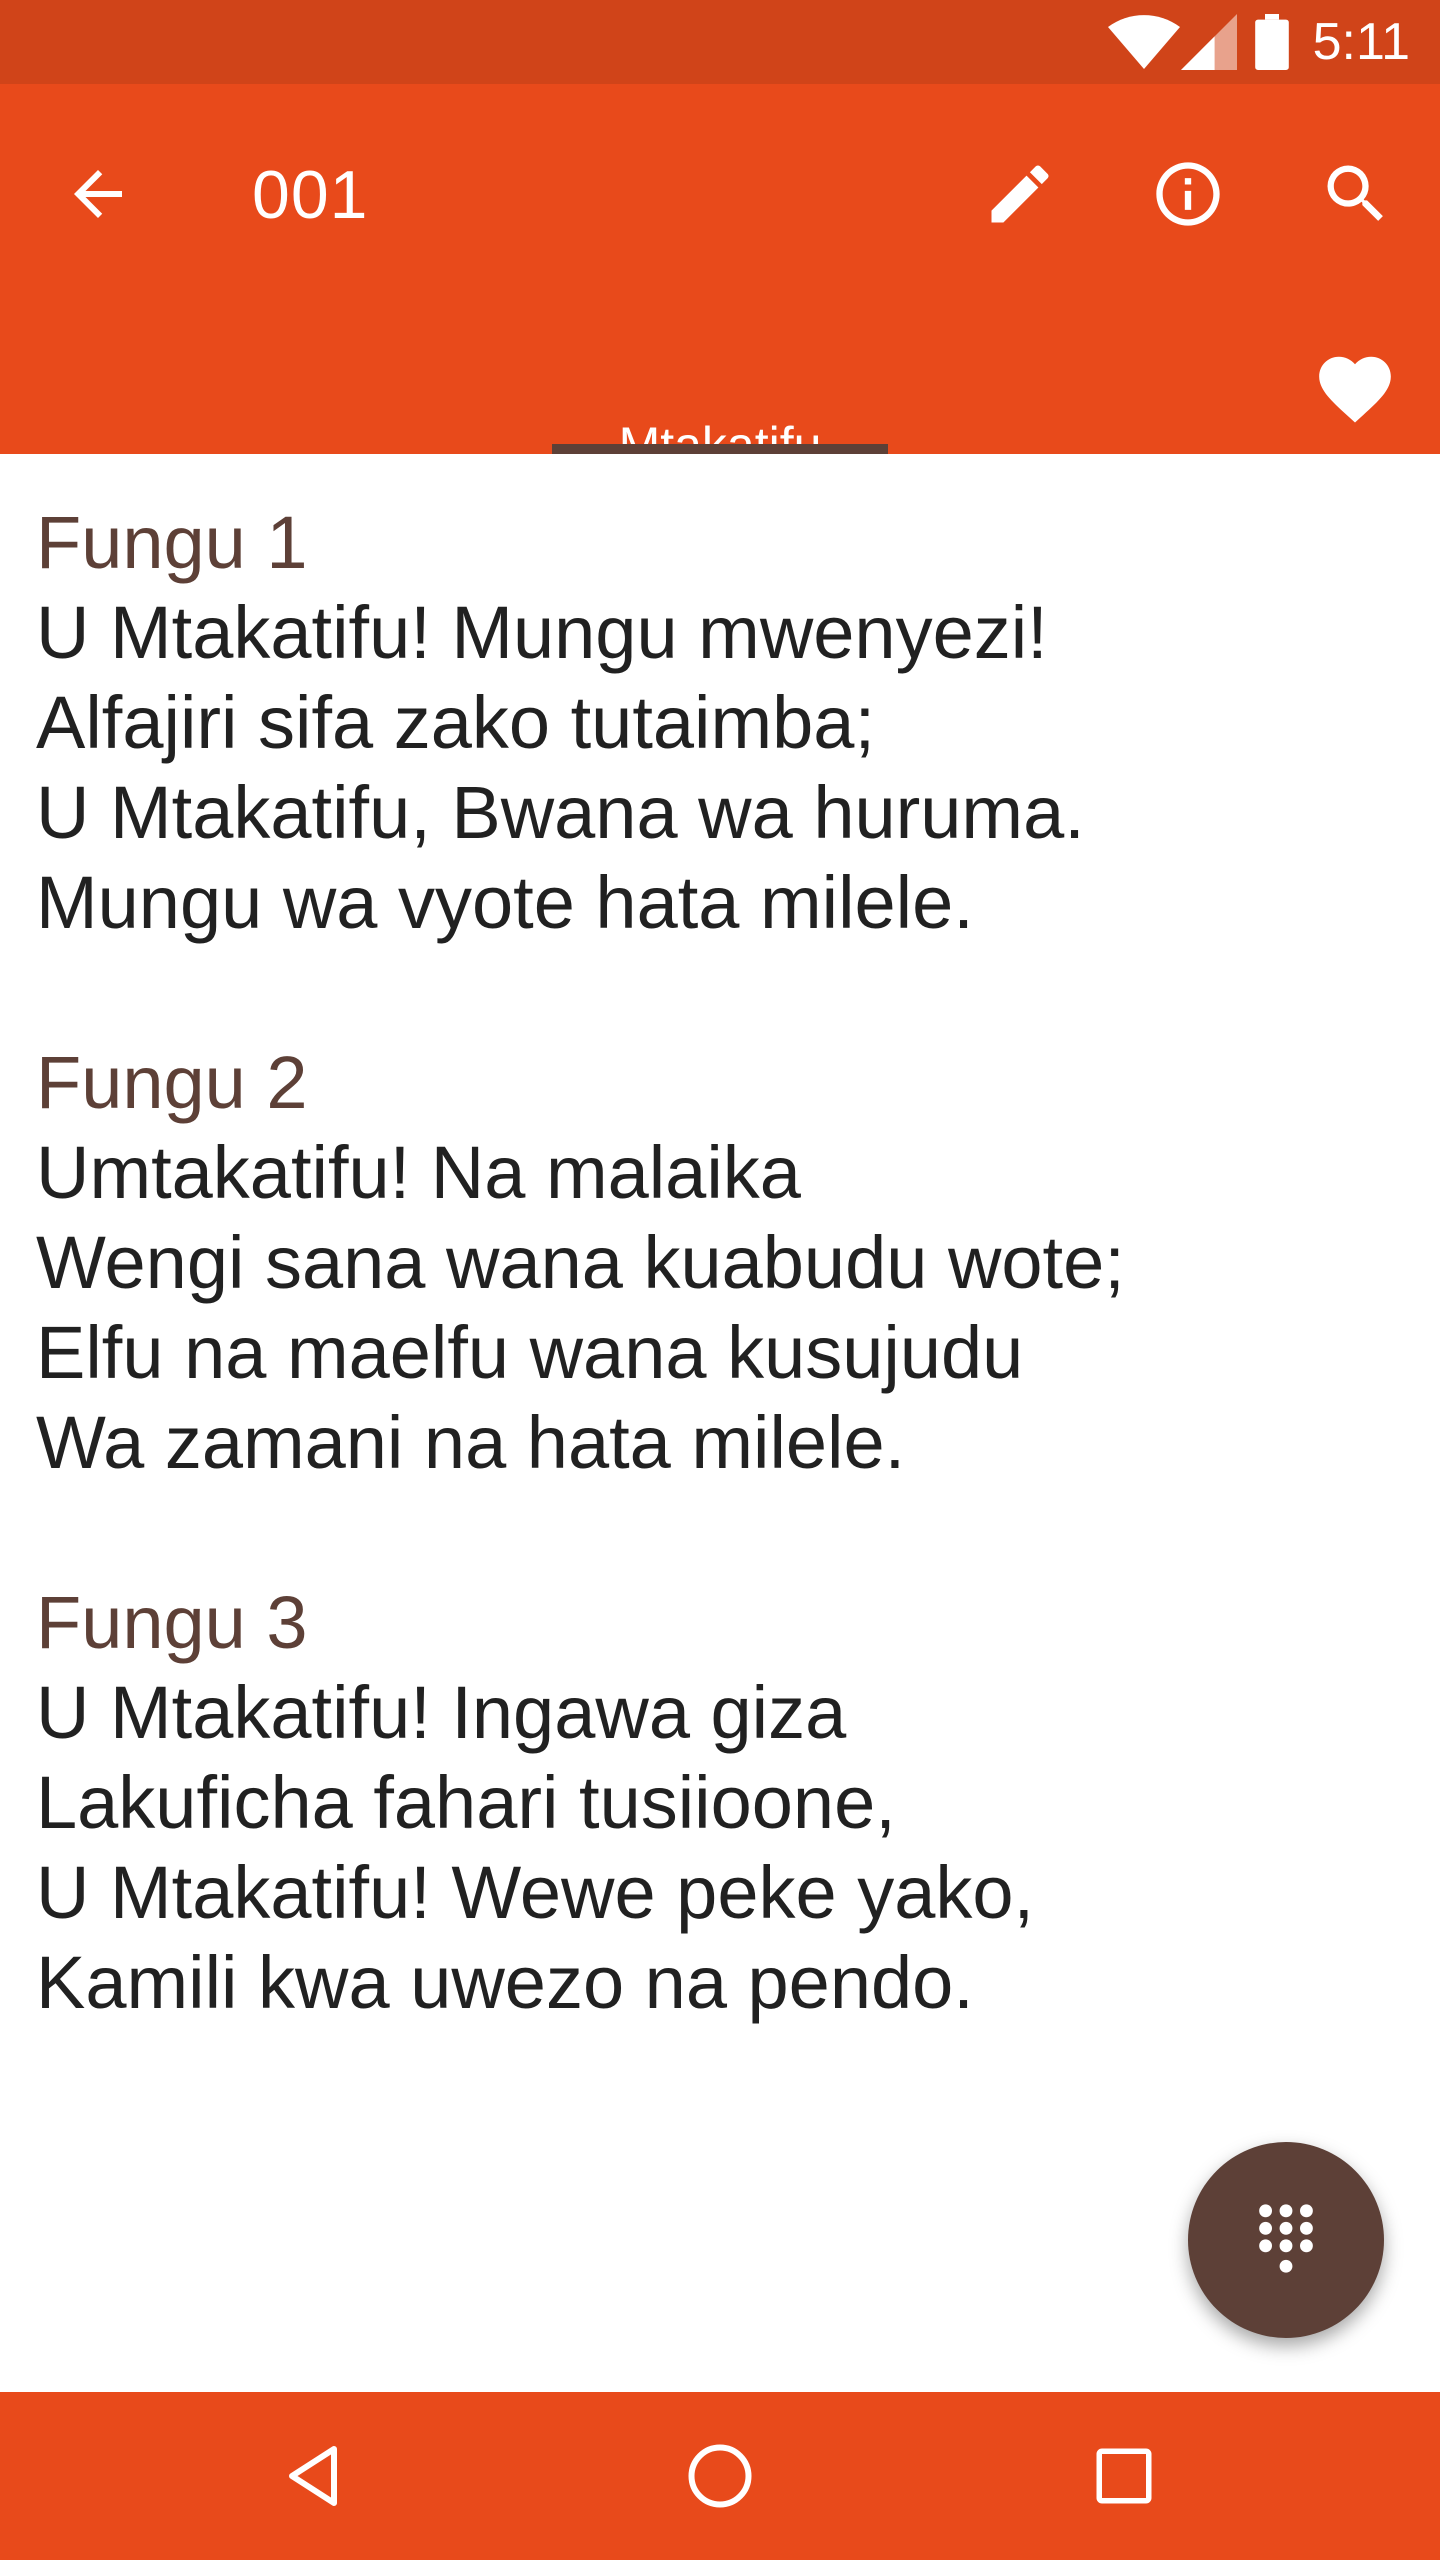 The height and width of the screenshot is (2560, 1440). What do you see at coordinates (172, 1622) in the screenshot?
I see `verse-title: Fungu 3` at bounding box center [172, 1622].